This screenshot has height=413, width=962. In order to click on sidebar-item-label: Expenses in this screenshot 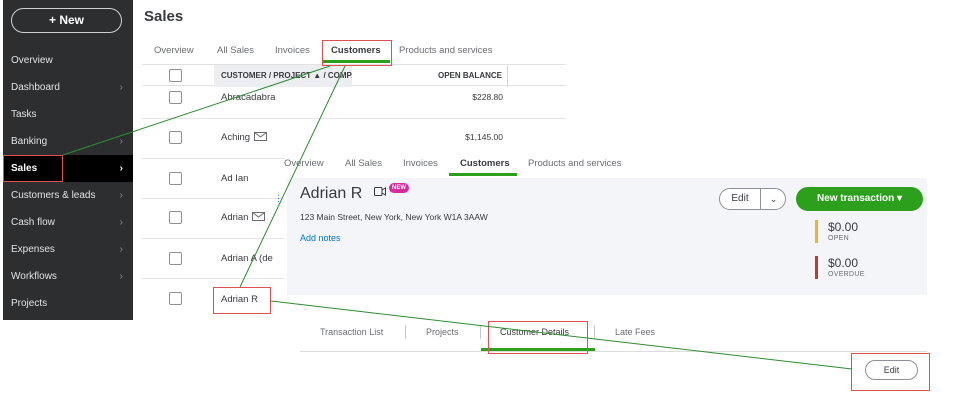, I will do `click(33, 249)`.